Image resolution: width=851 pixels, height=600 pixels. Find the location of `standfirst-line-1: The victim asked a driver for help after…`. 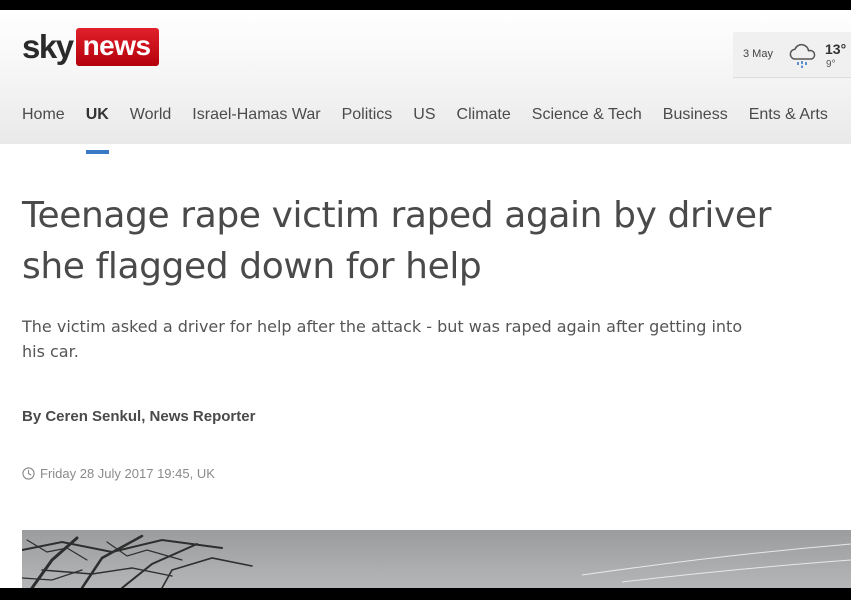

standfirst-line-1: The victim asked a driver for help after… is located at coordinates (382, 326).